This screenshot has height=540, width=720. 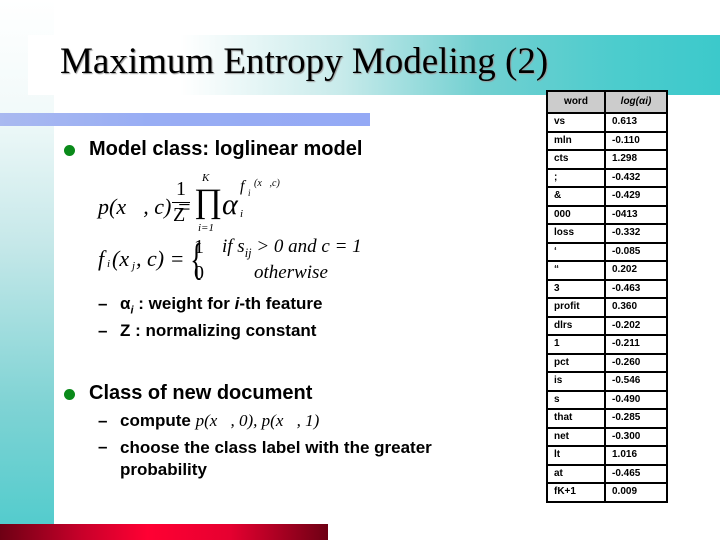 I want to click on cell-word: pct, so click(x=576, y=362).